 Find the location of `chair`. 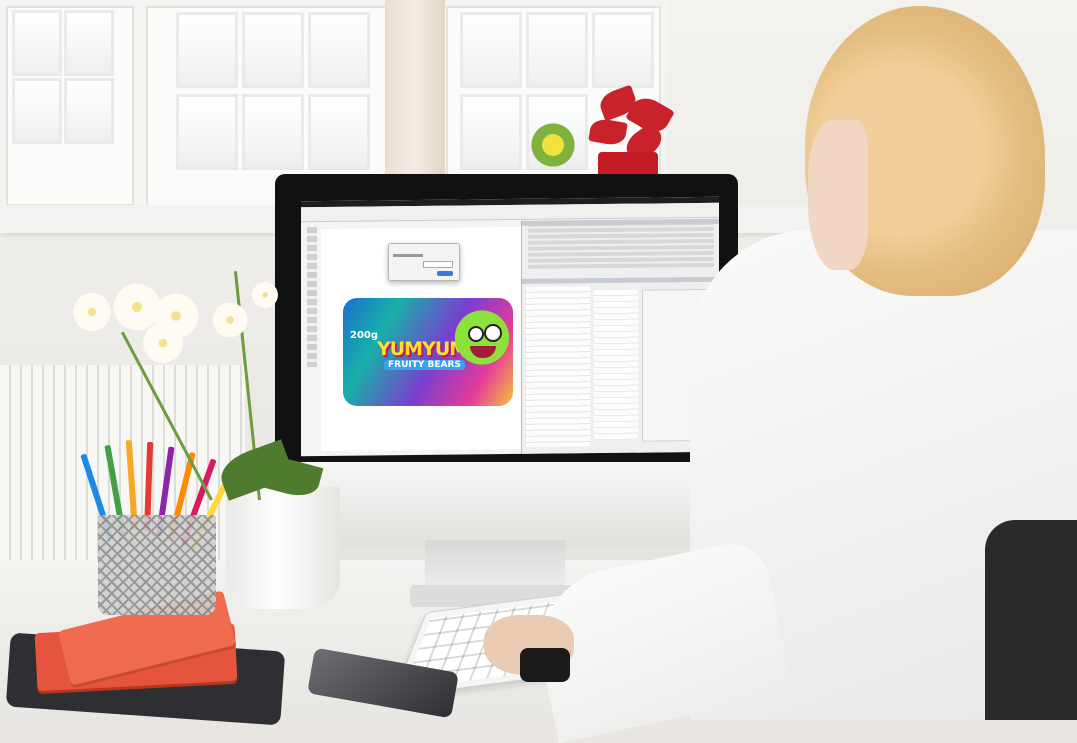

chair is located at coordinates (1031, 620).